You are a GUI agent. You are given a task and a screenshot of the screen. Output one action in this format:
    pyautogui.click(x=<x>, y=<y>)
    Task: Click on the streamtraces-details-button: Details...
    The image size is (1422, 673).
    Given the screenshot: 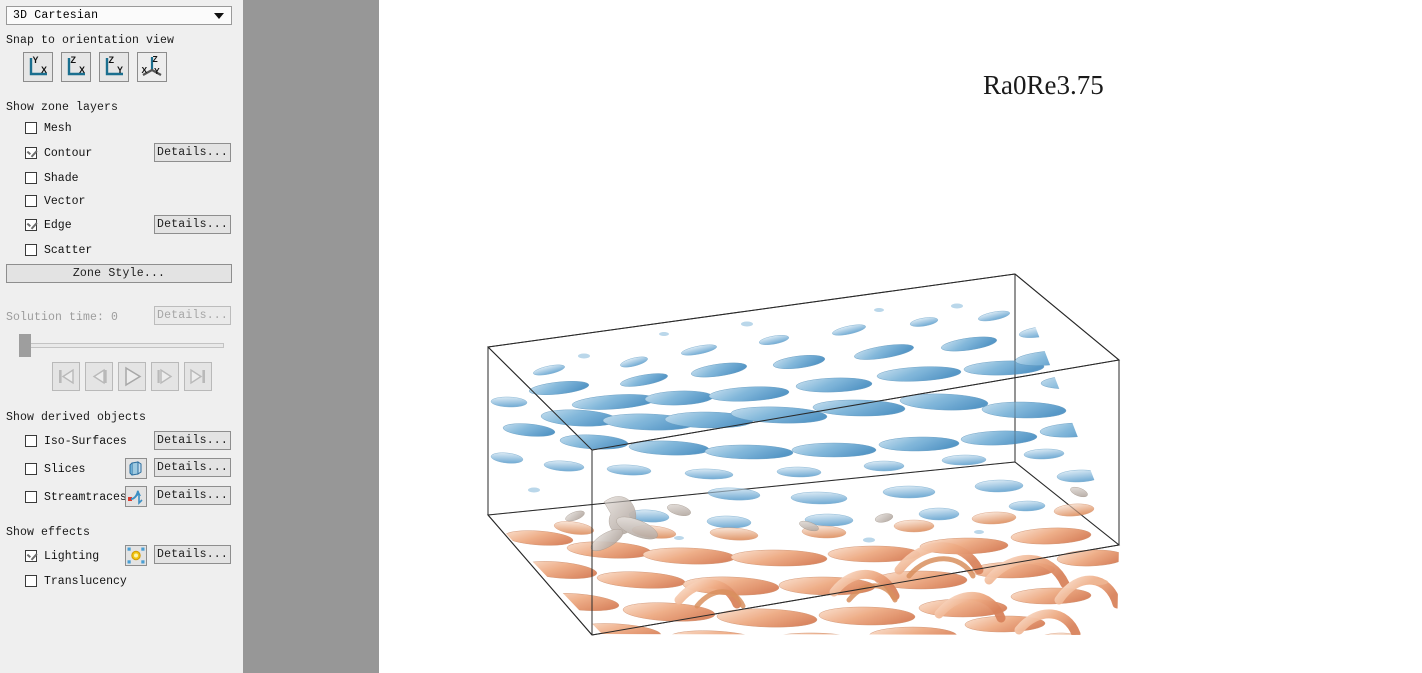 What is the action you would take?
    pyautogui.click(x=192, y=495)
    